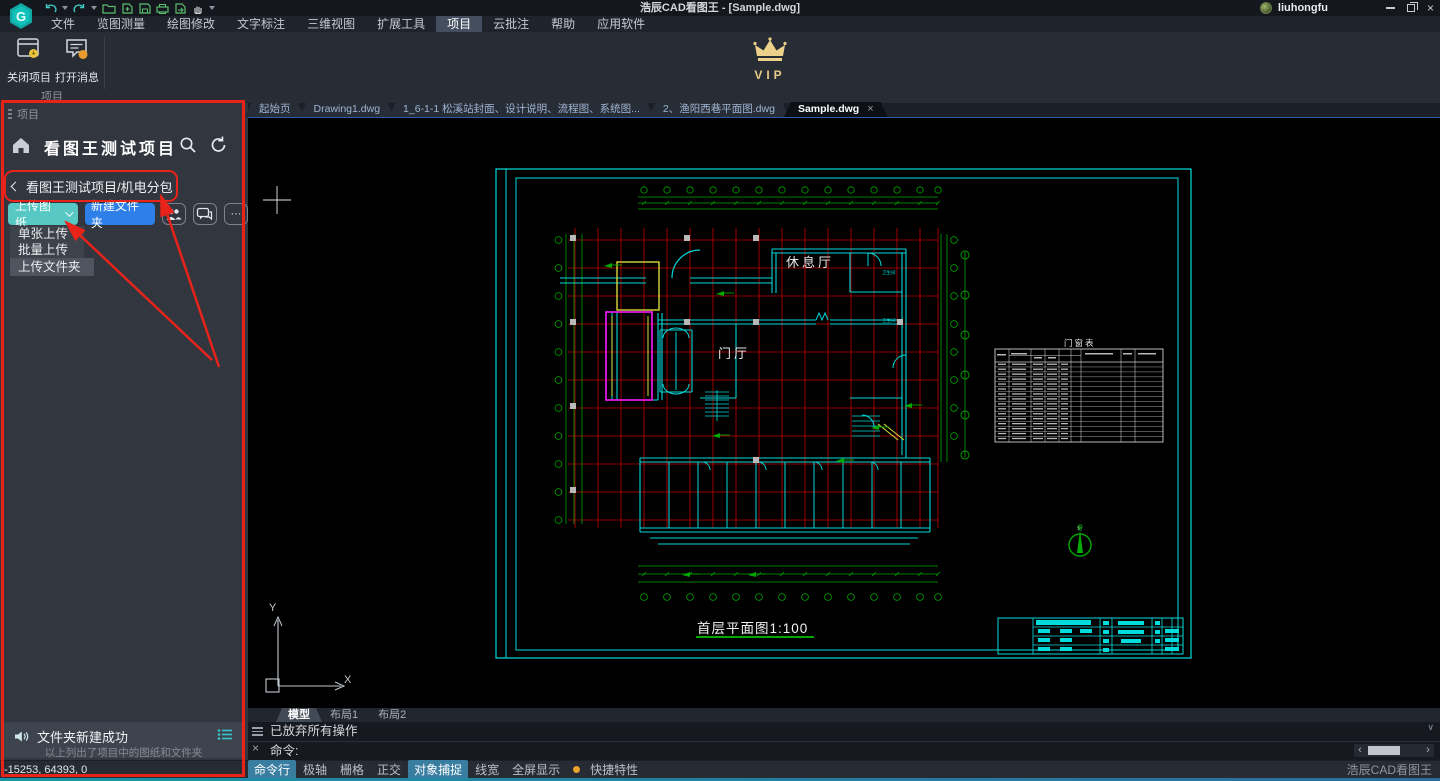  Describe the element at coordinates (225, 737) in the screenshot. I see `list-icon` at that location.